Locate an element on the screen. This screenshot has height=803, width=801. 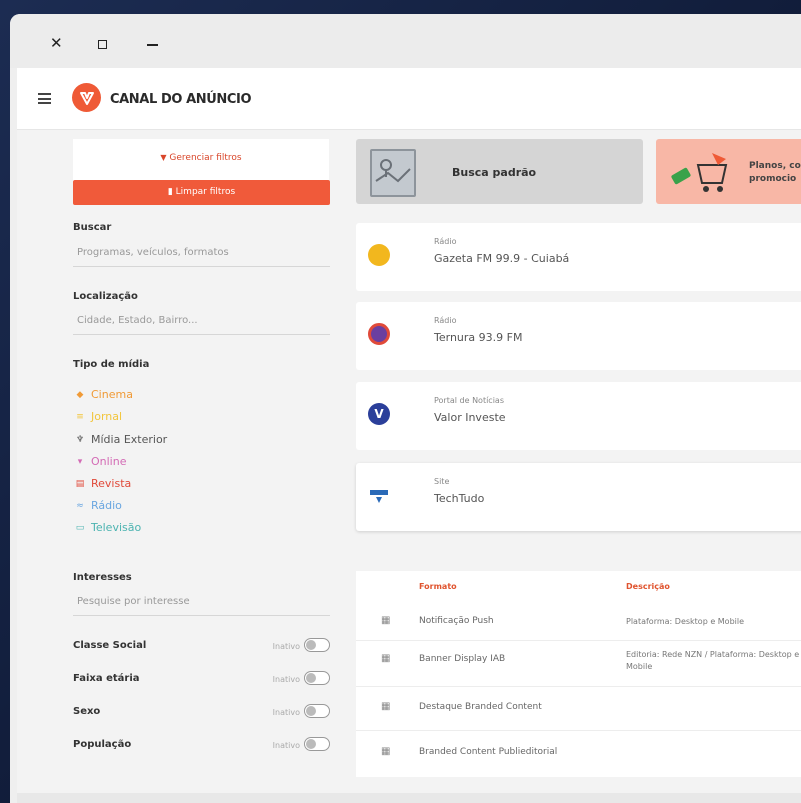
default-search-label: Busca padrão is located at coordinates (494, 172).